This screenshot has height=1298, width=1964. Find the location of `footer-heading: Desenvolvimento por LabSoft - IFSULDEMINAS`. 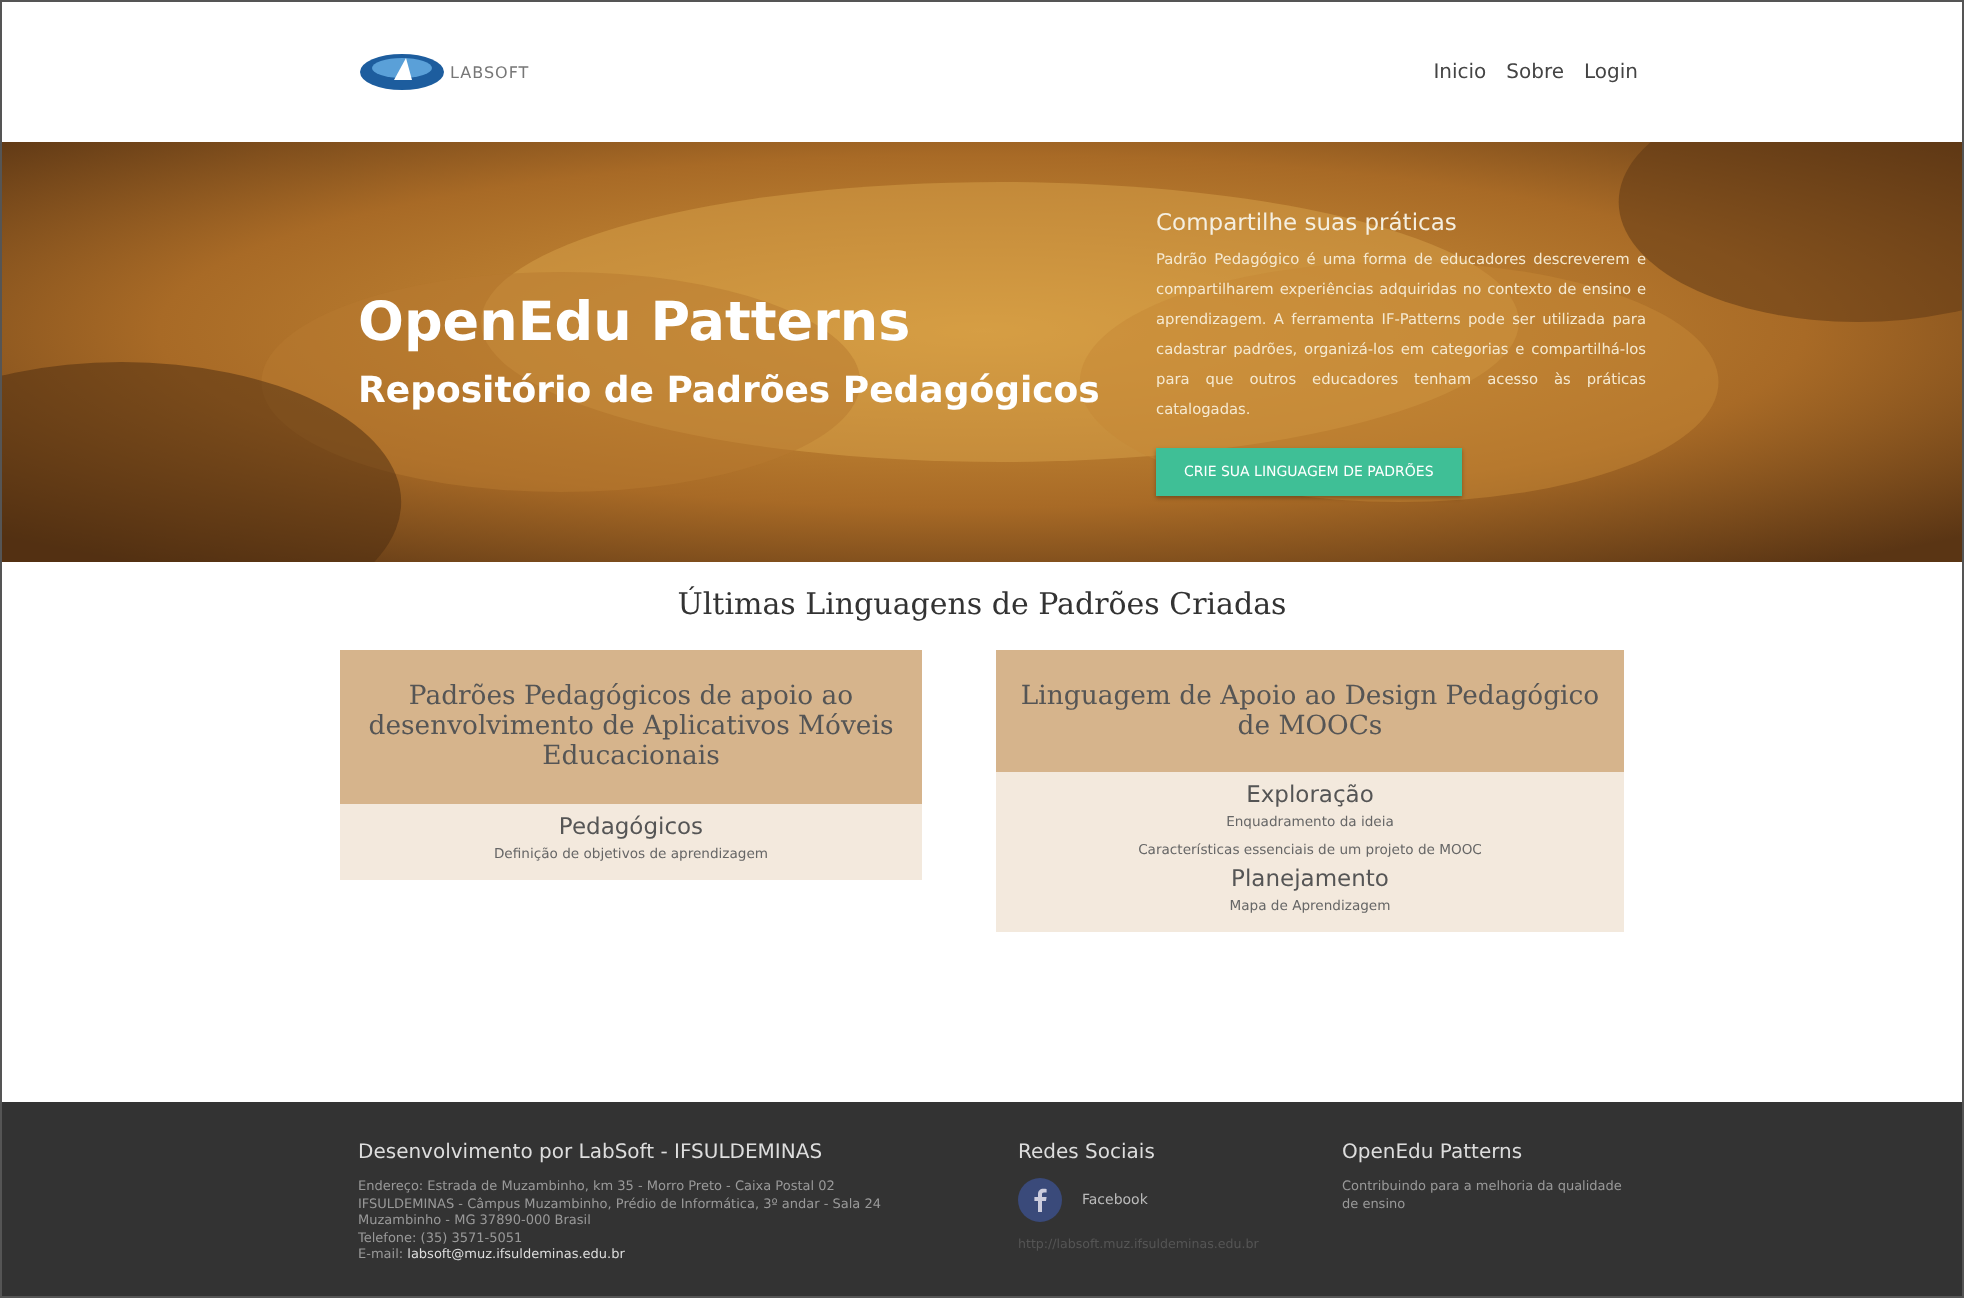

footer-heading: Desenvolvimento por LabSoft - IFSULDEMINAS is located at coordinates (591, 1153).